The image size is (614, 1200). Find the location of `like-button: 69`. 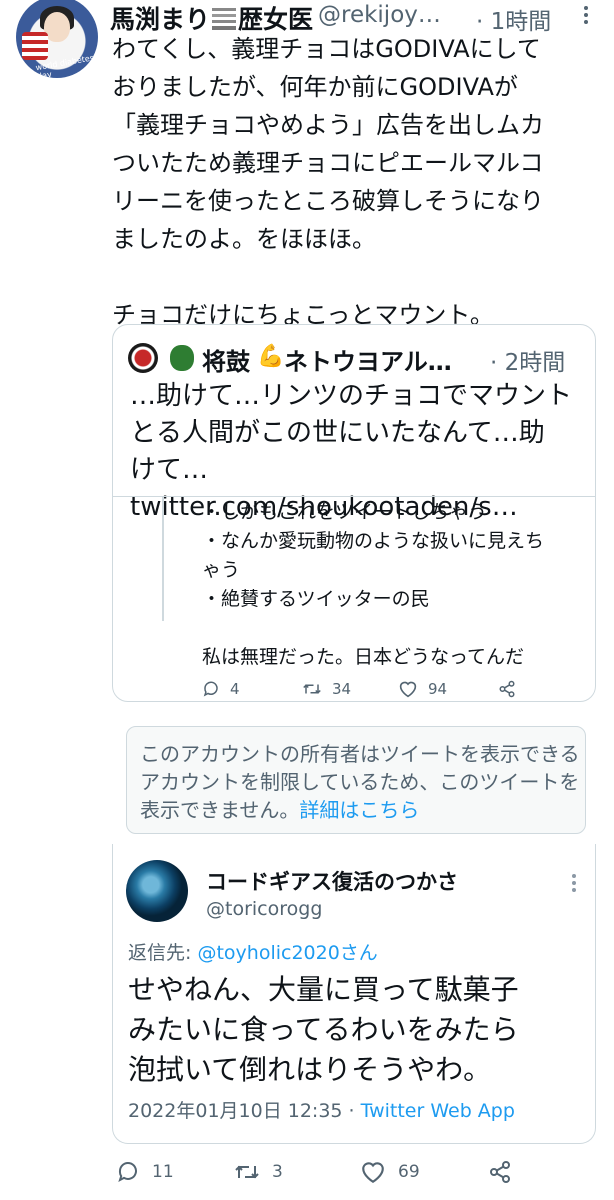

like-button: 69 is located at coordinates (390, 1172).